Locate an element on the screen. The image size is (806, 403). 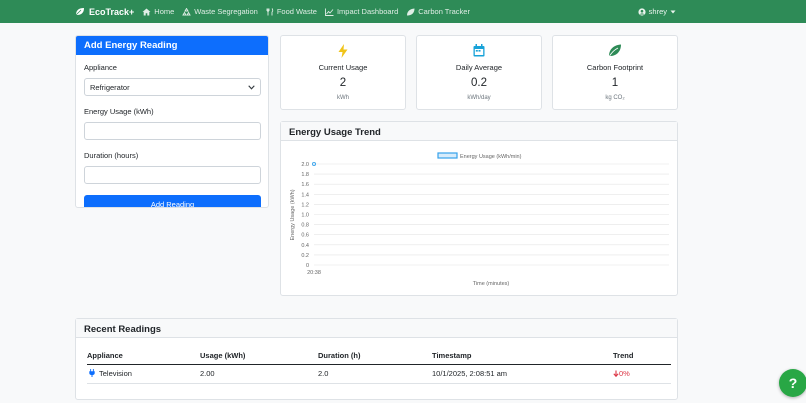
nav-carbon-tracker: Carbon Tracker is located at coordinates (438, 11).